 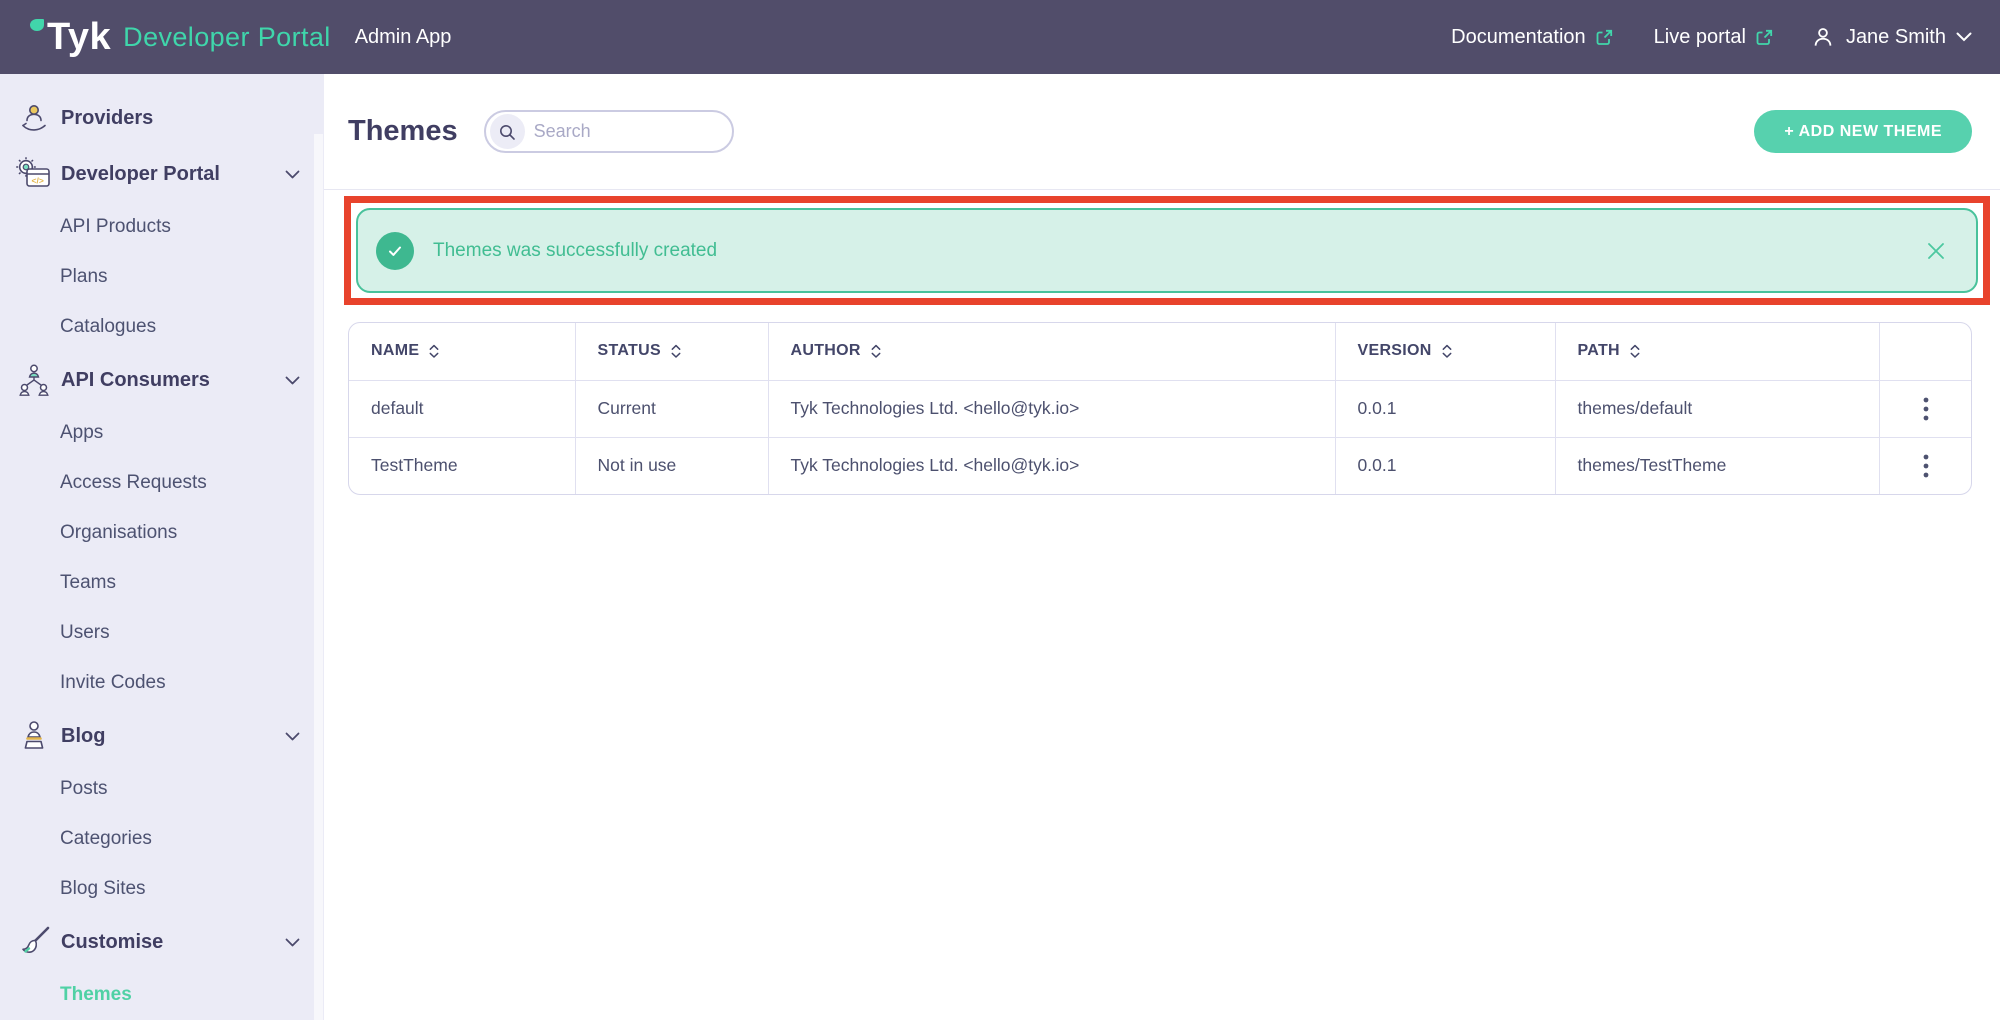 I want to click on header-right: Documentation Live portal Jane Smith, so click(x=1711, y=37).